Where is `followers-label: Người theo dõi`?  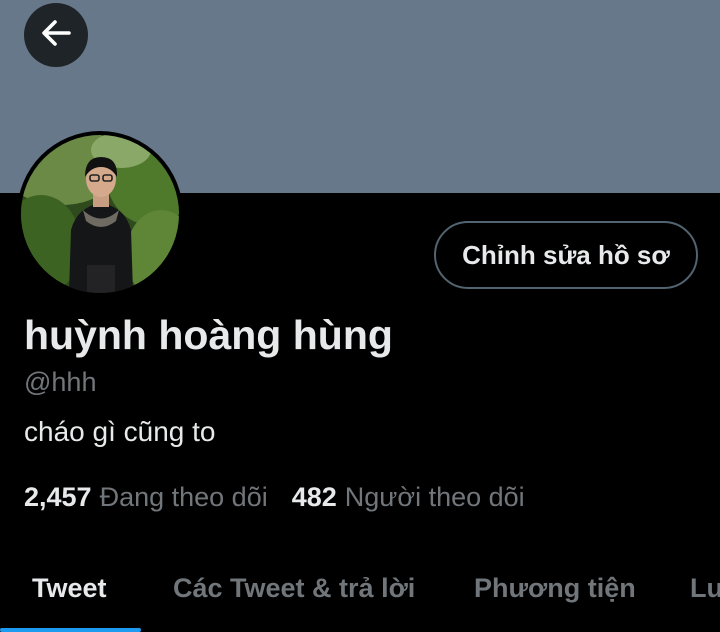
followers-label: Người theo dõi is located at coordinates (434, 497).